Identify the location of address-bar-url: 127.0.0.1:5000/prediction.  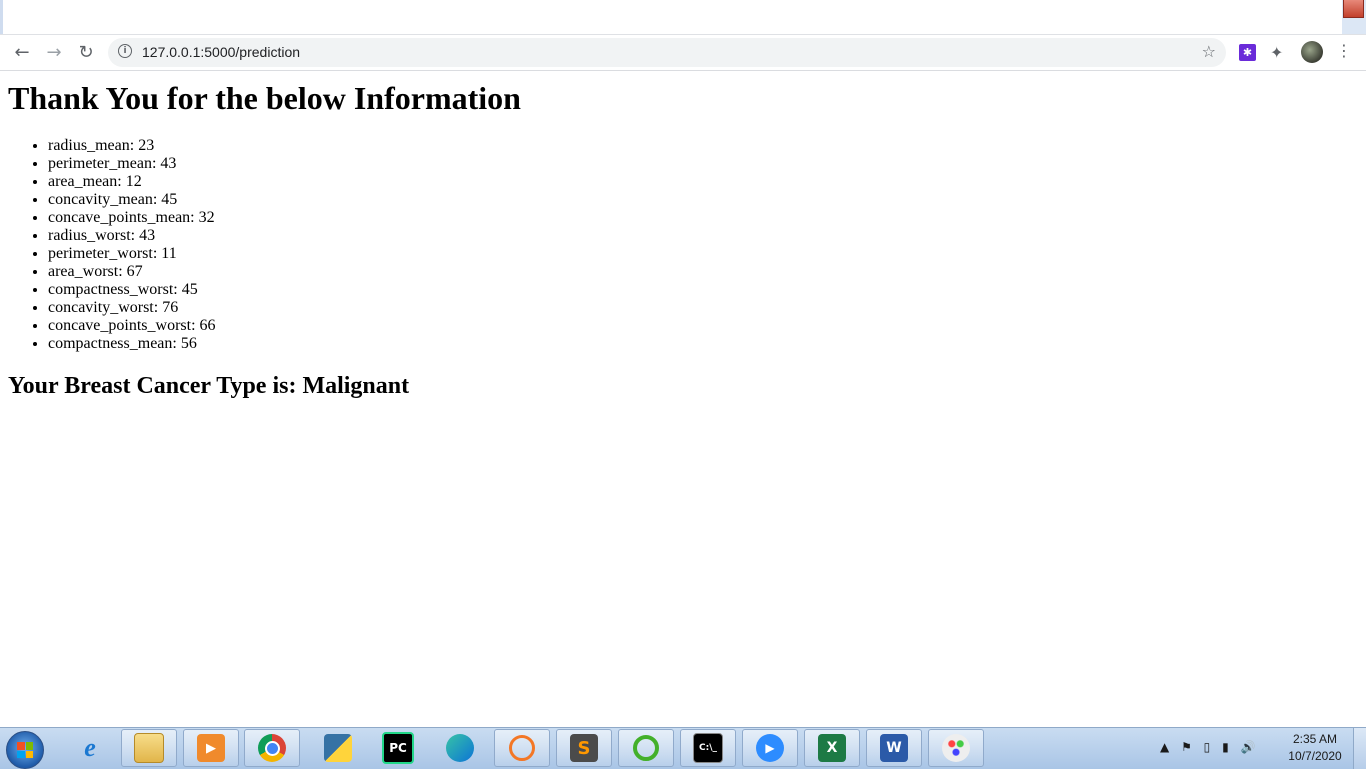
(221, 52).